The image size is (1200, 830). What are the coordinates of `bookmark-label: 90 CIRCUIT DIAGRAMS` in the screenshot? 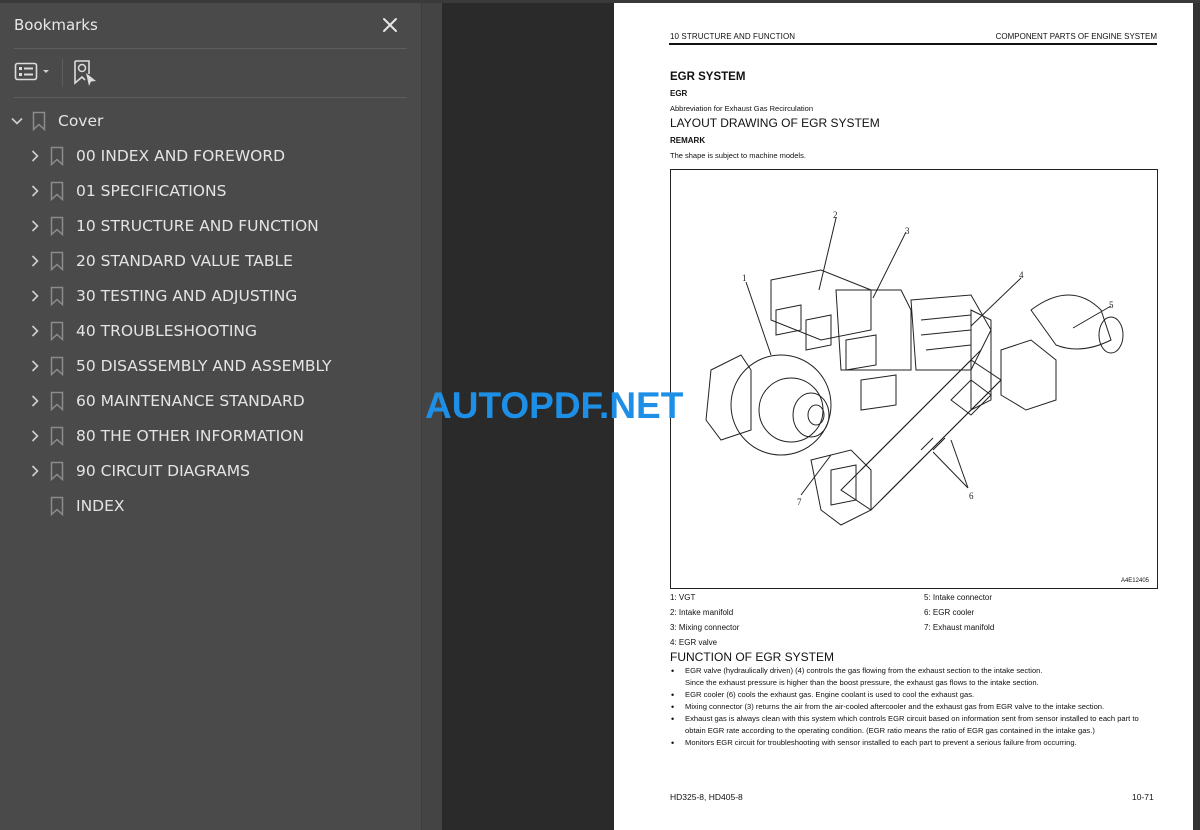 It's located at (163, 470).